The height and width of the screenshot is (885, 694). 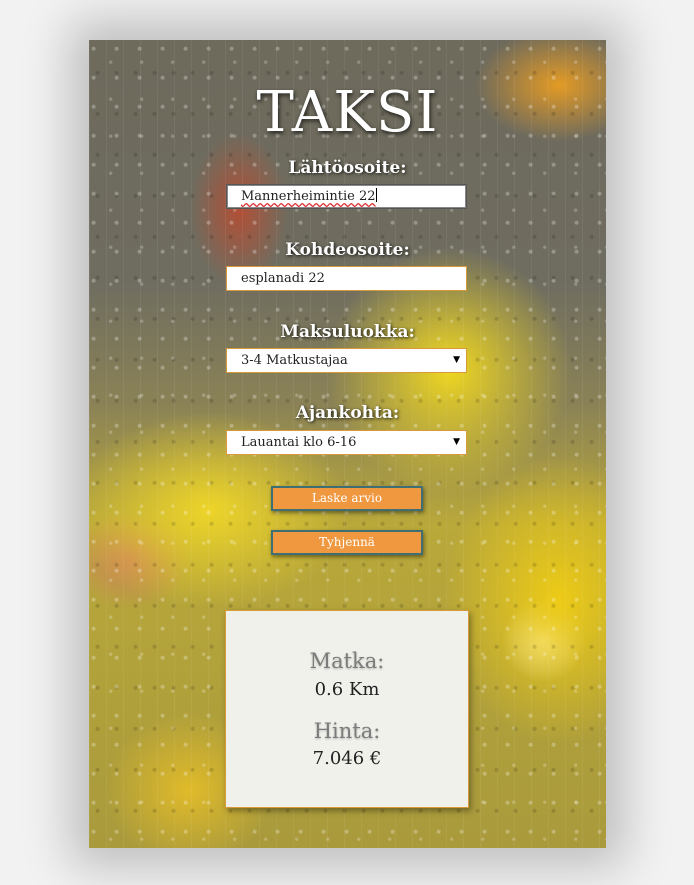 I want to click on destination-label: Kohdeosoite:, so click(x=347, y=250).